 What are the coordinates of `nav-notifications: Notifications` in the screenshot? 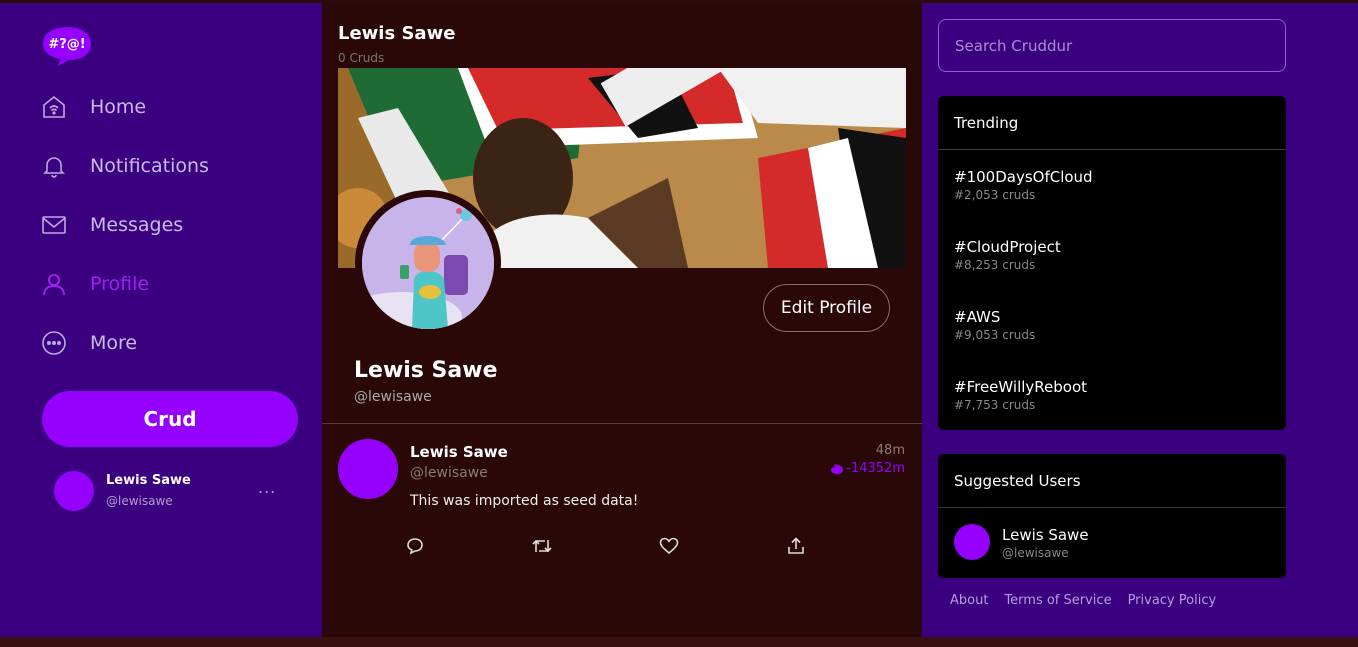 It's located at (124, 166).